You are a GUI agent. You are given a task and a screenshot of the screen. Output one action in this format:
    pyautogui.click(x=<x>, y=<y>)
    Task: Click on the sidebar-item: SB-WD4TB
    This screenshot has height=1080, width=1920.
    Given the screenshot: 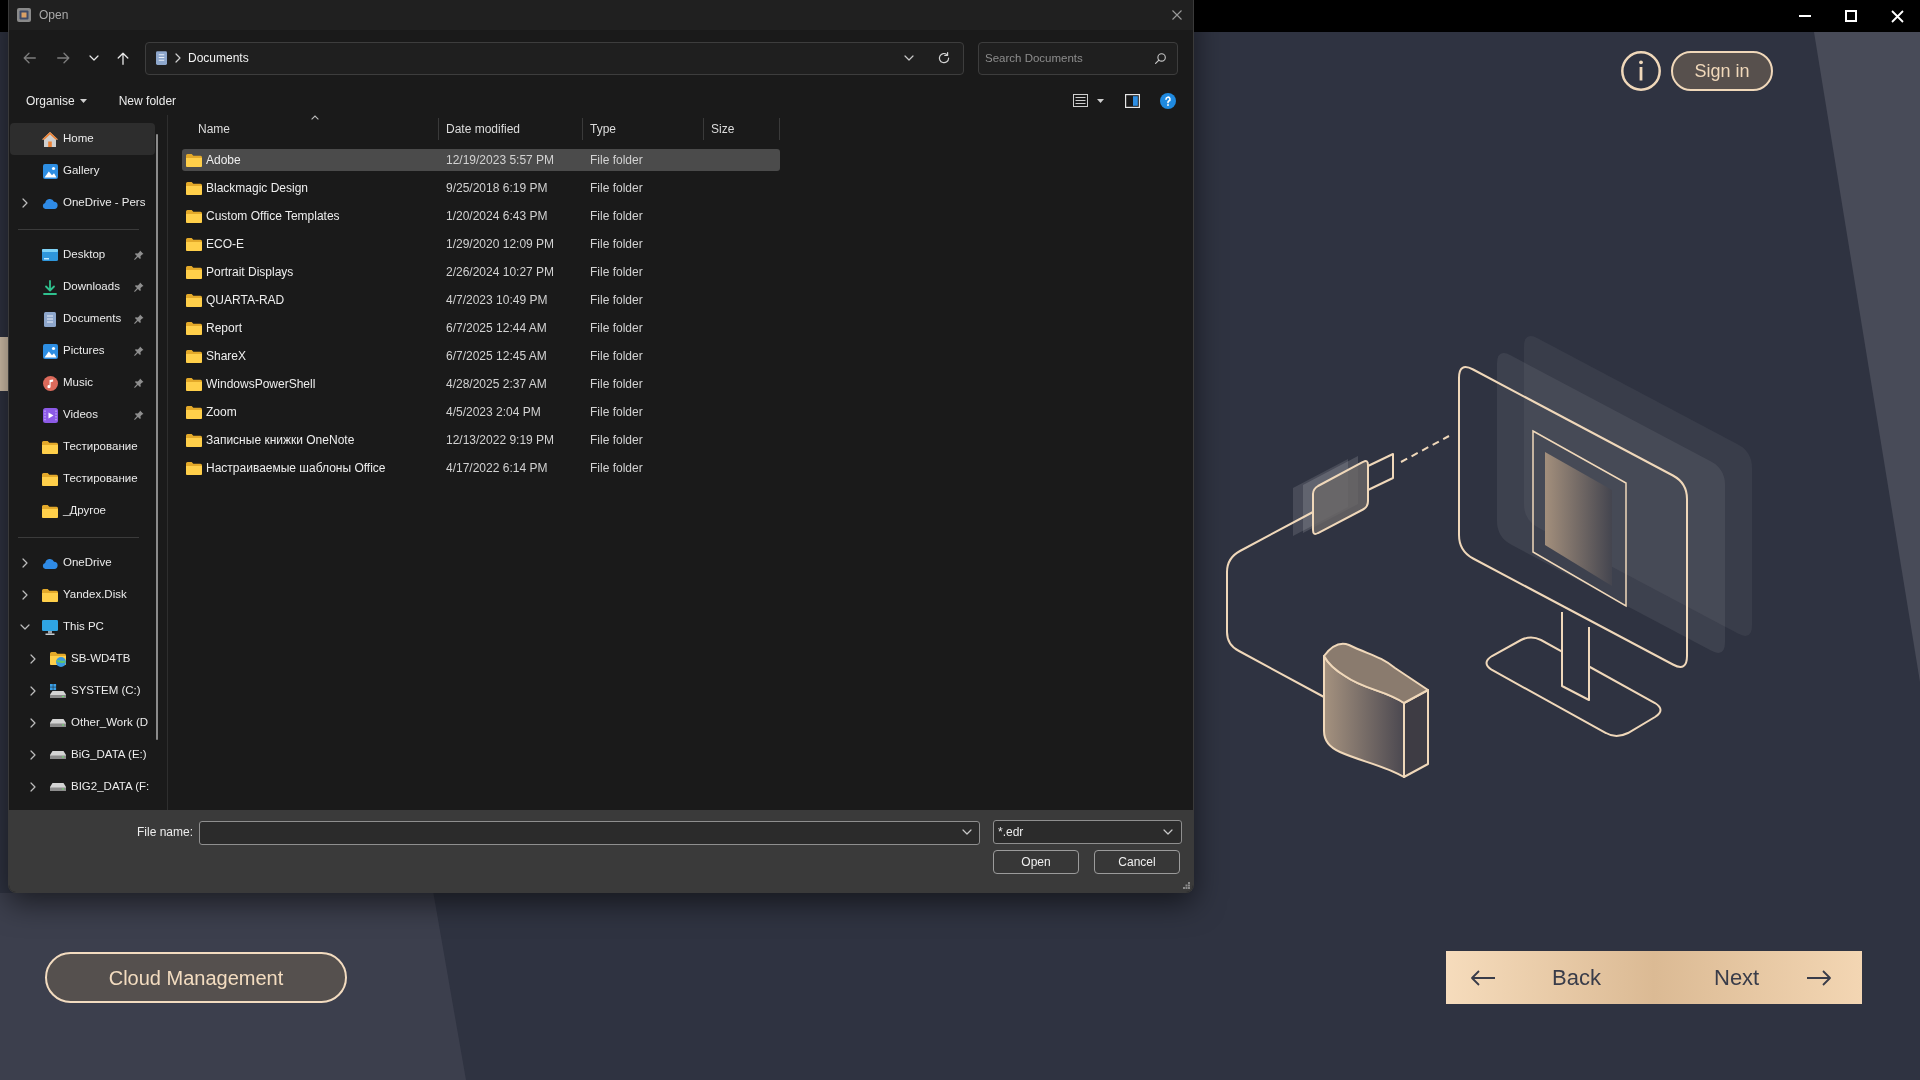 What is the action you would take?
    pyautogui.click(x=82, y=659)
    